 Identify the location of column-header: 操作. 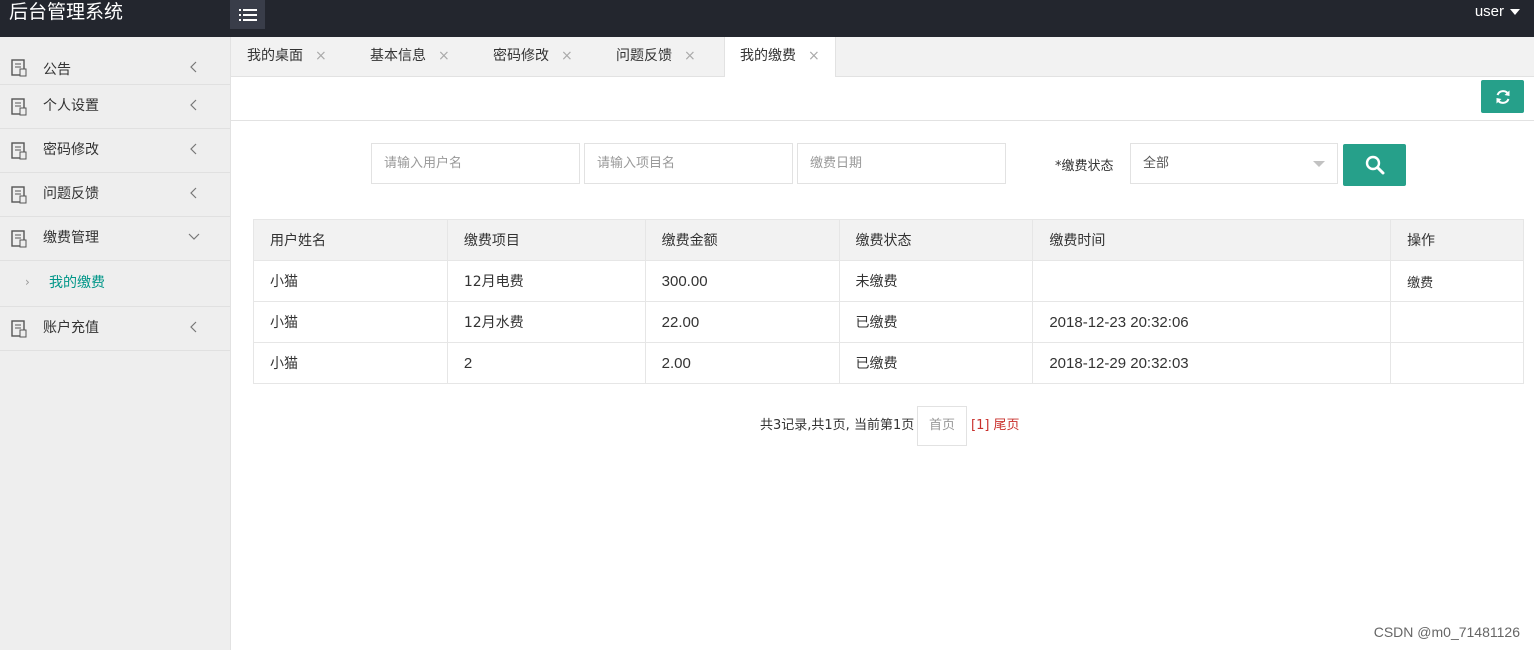
(1457, 240).